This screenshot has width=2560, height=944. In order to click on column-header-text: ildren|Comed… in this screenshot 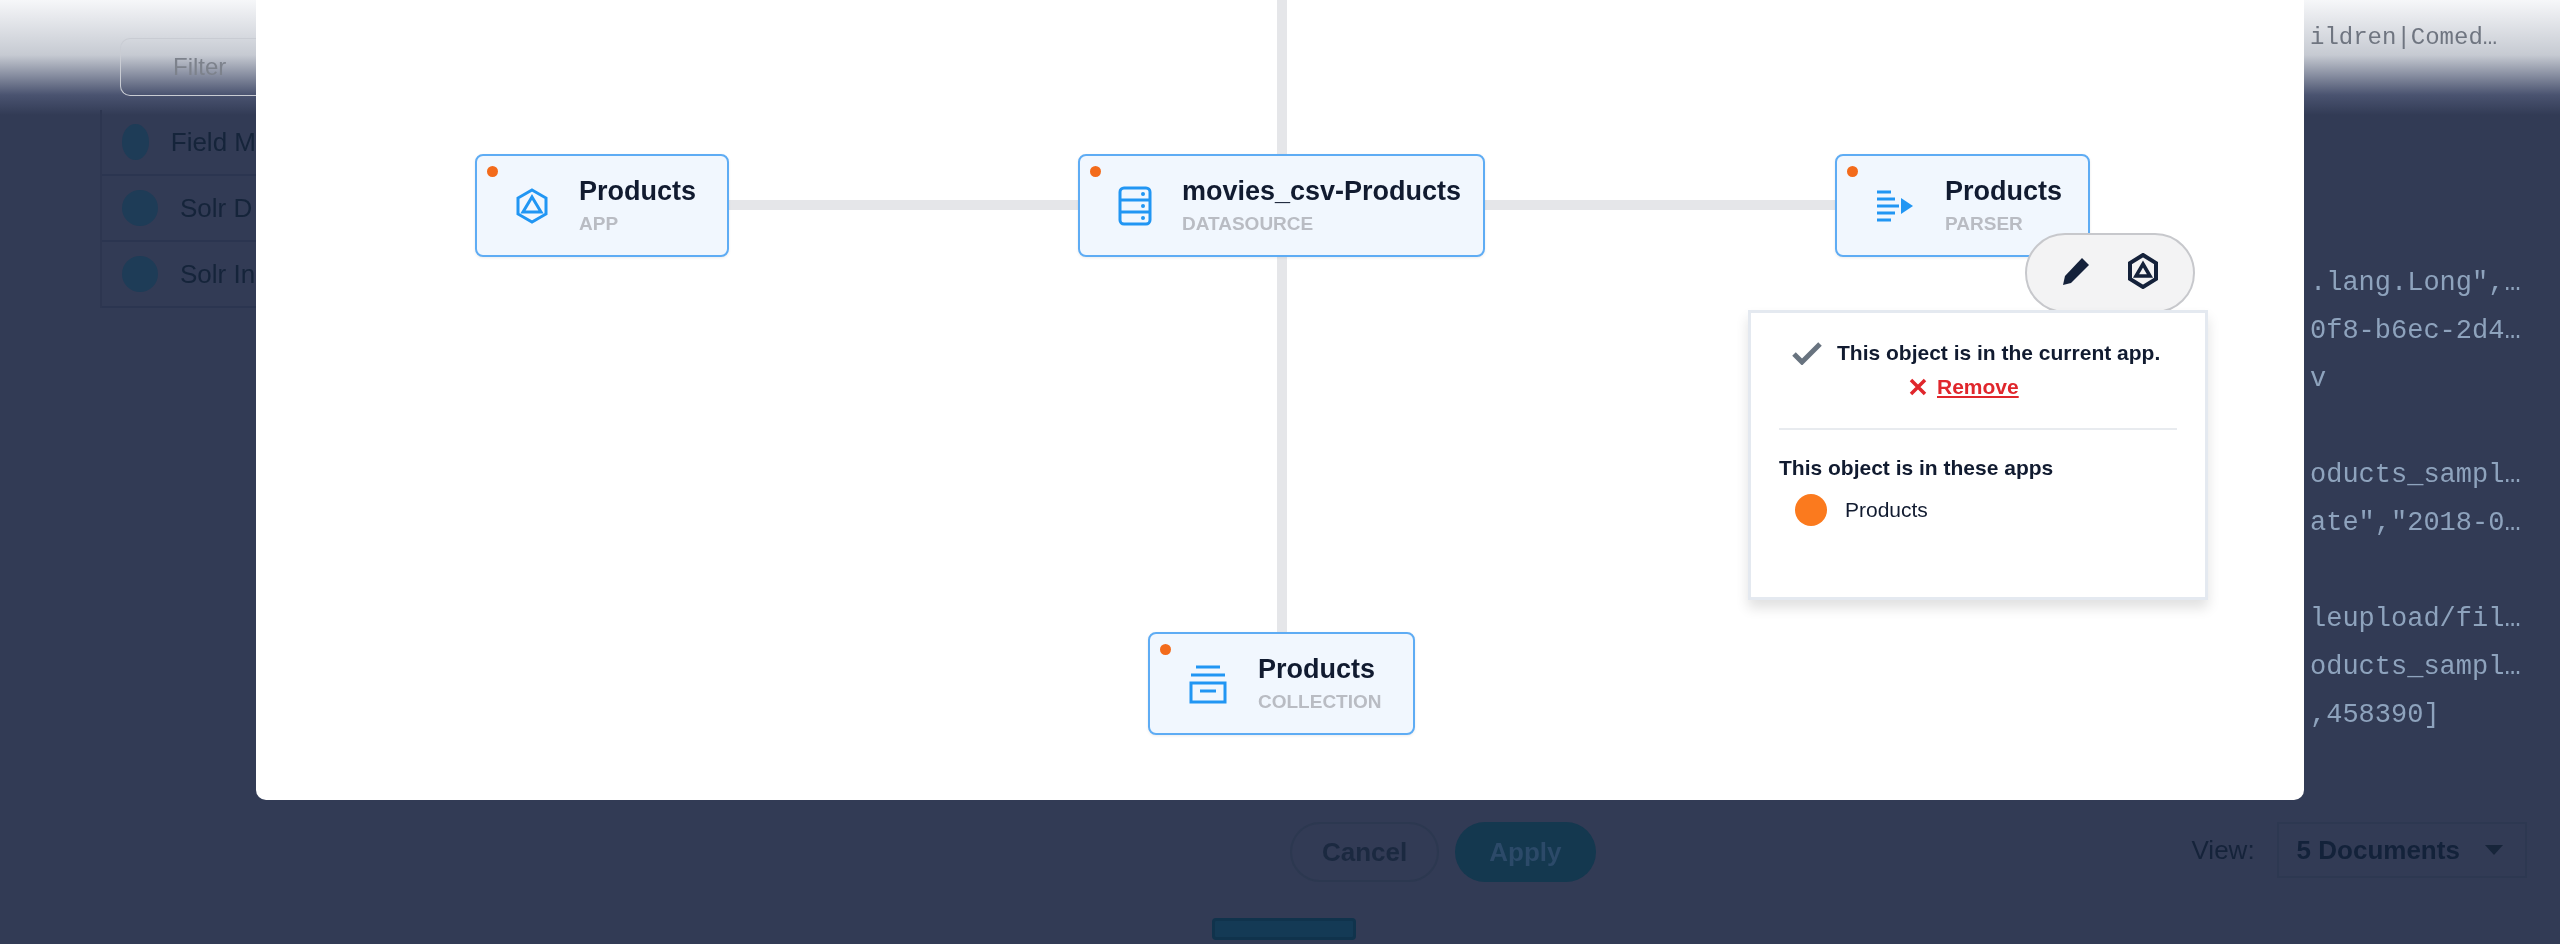, I will do `click(2404, 38)`.